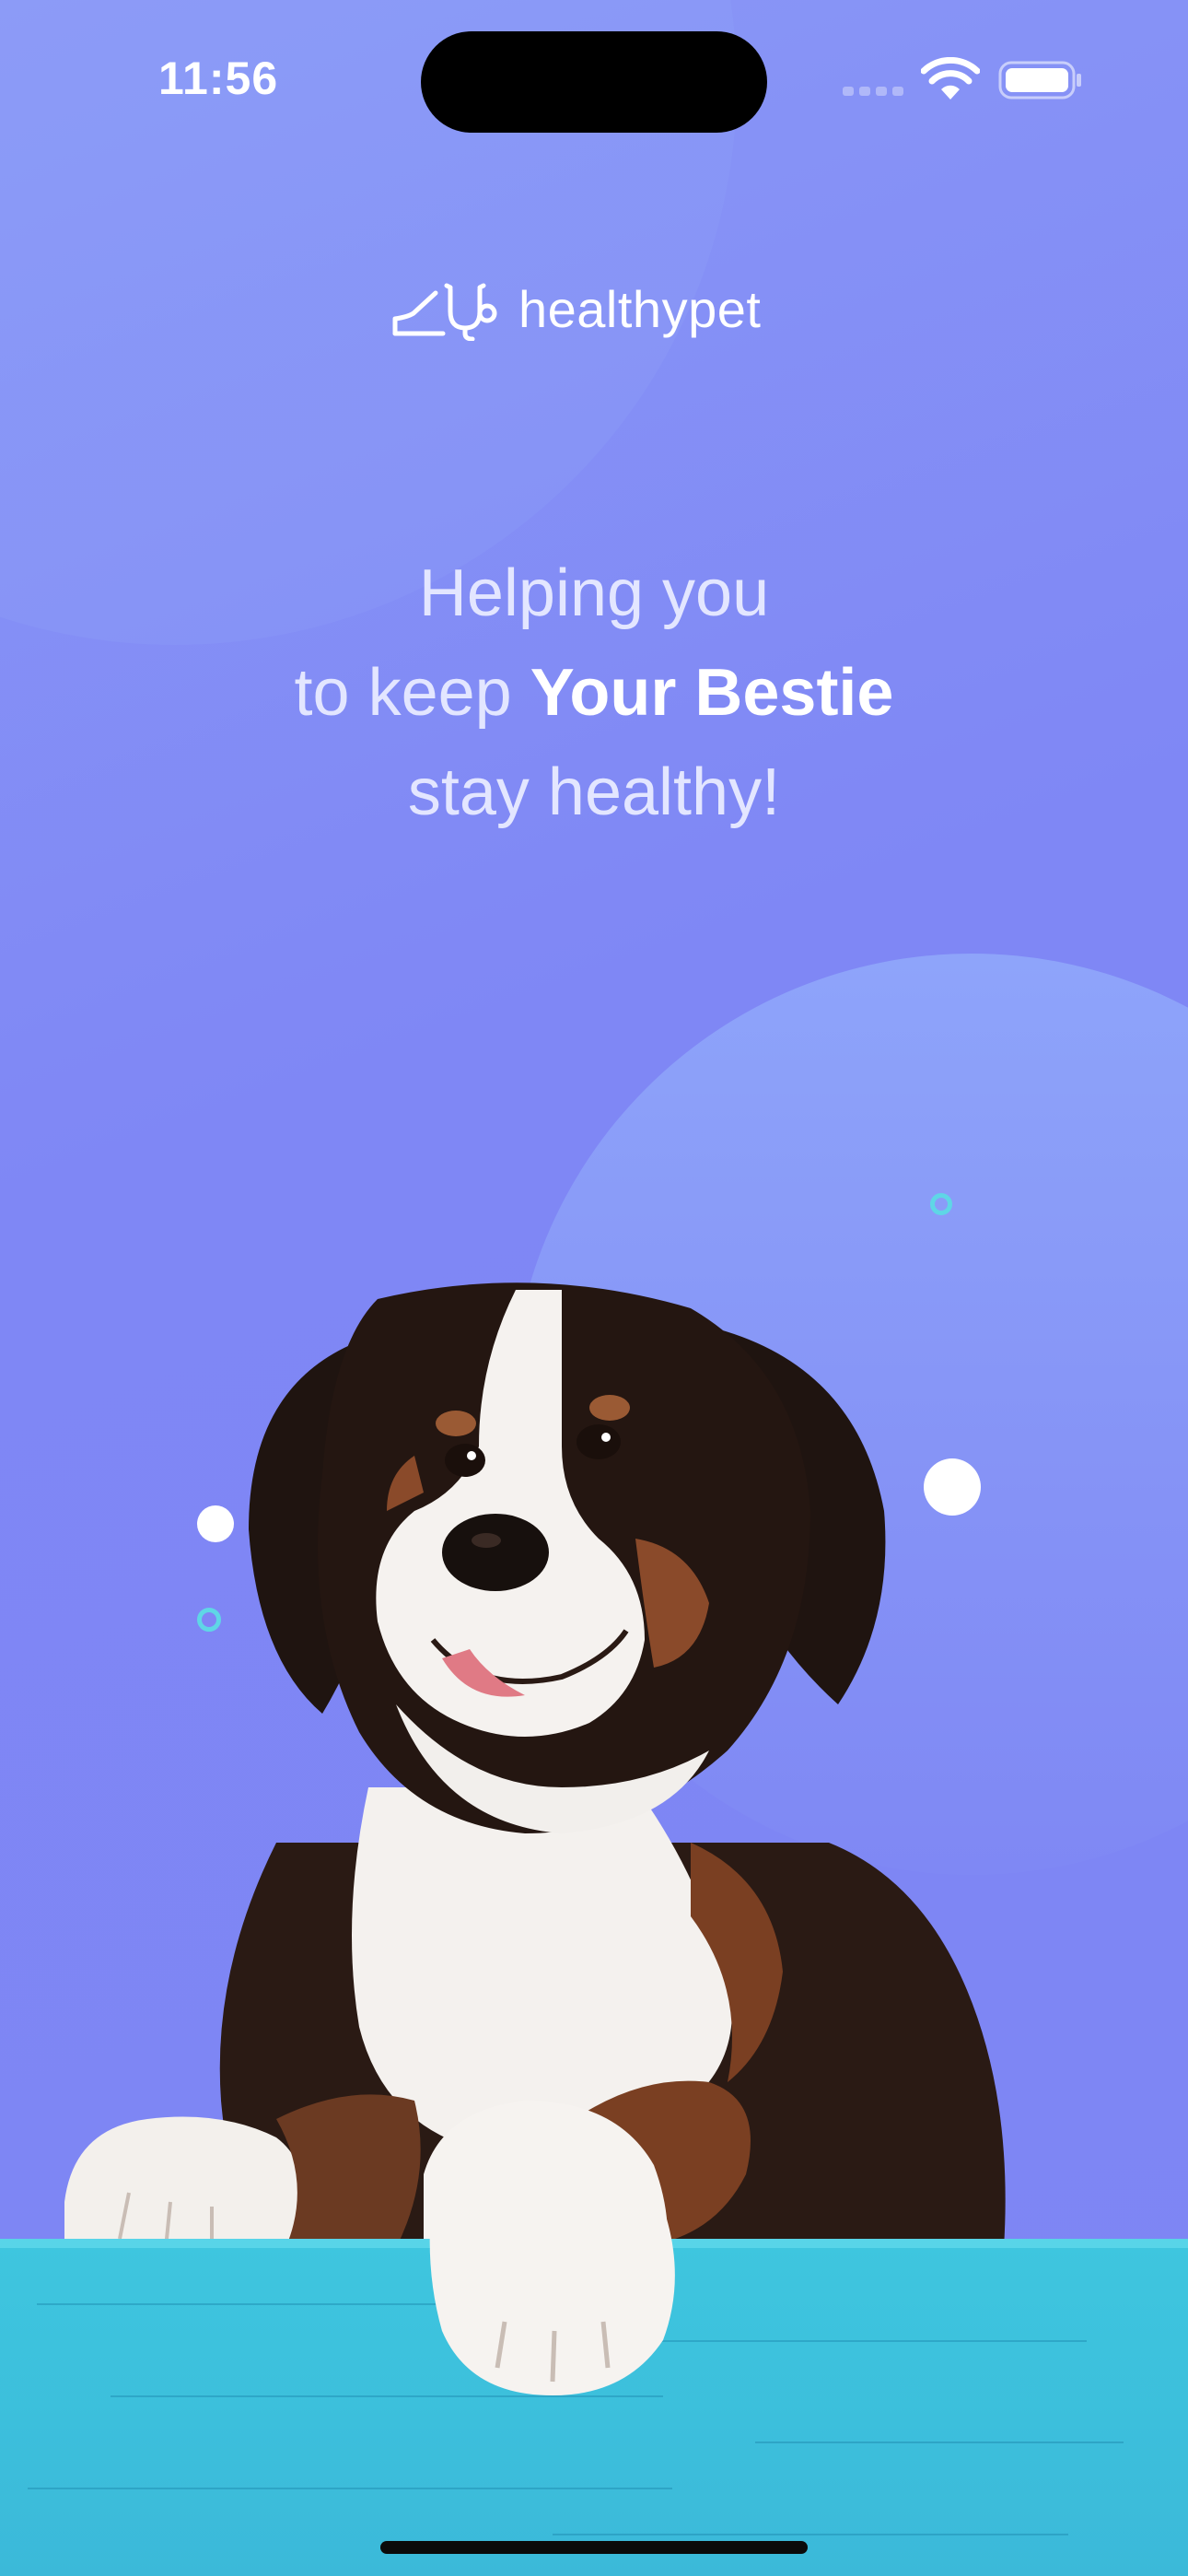 This screenshot has height=2576, width=1188. I want to click on headline-line-2: to keep Your Bestie, so click(594, 693).